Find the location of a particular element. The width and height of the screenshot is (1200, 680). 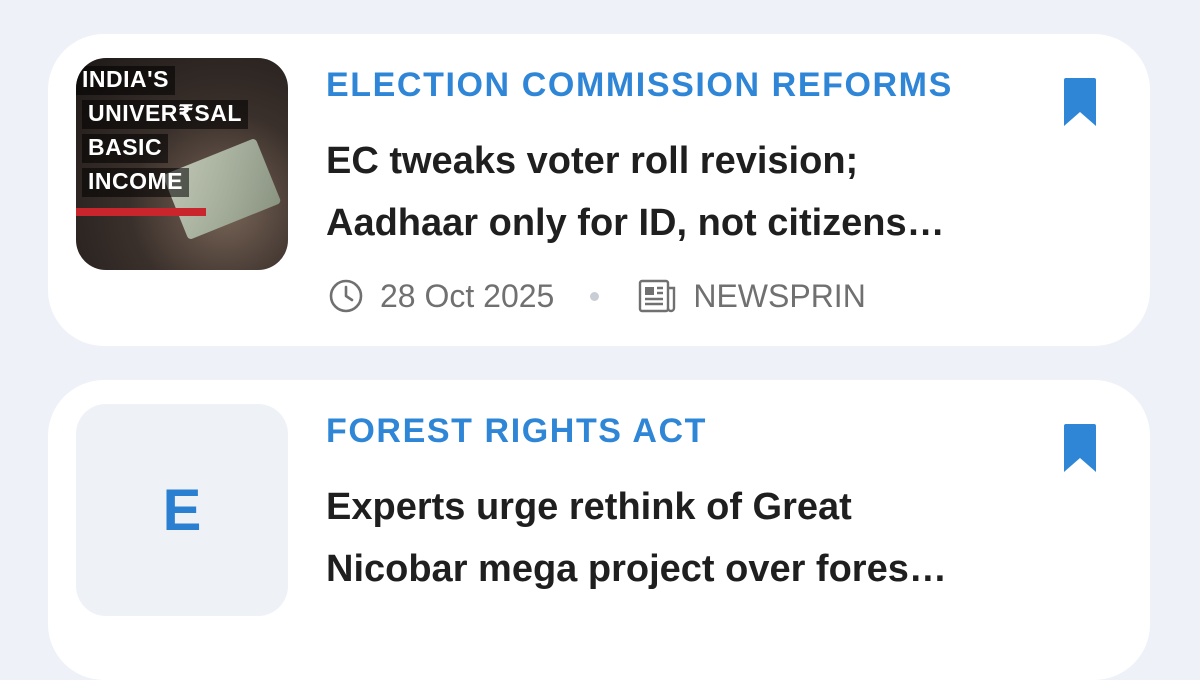

article-thumbnail-placeholder: E is located at coordinates (182, 510).